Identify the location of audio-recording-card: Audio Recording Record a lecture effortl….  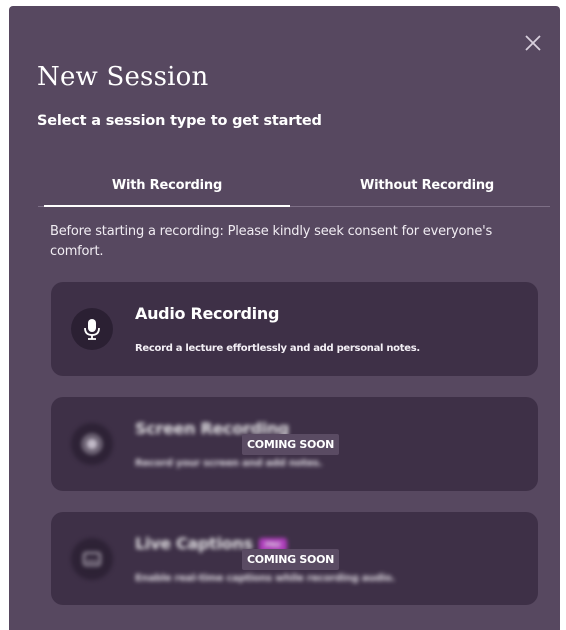
(294, 329).